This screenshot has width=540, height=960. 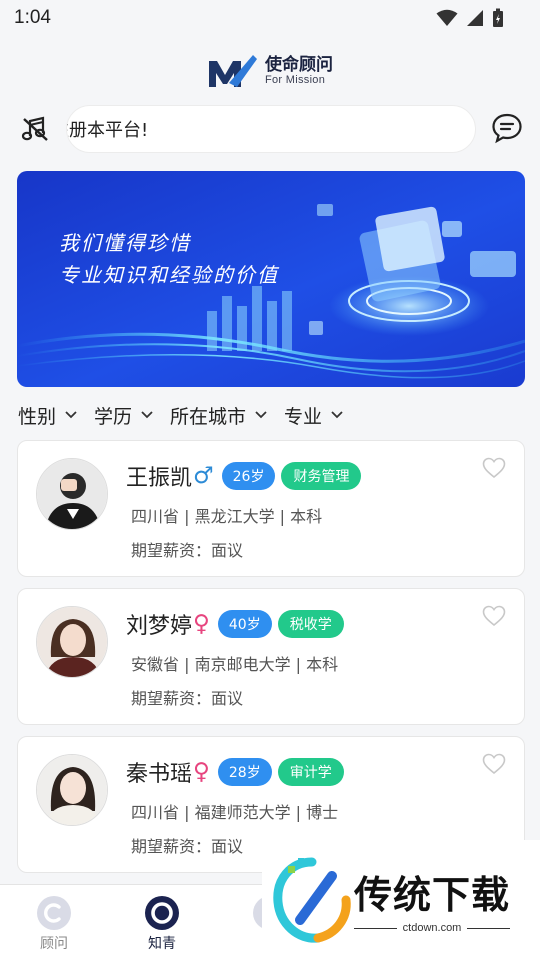 What do you see at coordinates (498, 17) in the screenshot?
I see `battery-icon` at bounding box center [498, 17].